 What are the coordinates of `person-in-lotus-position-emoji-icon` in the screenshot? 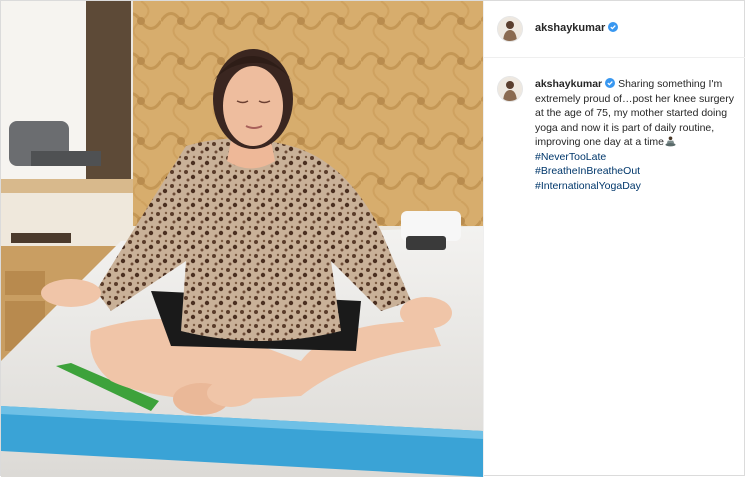 It's located at (670, 141).